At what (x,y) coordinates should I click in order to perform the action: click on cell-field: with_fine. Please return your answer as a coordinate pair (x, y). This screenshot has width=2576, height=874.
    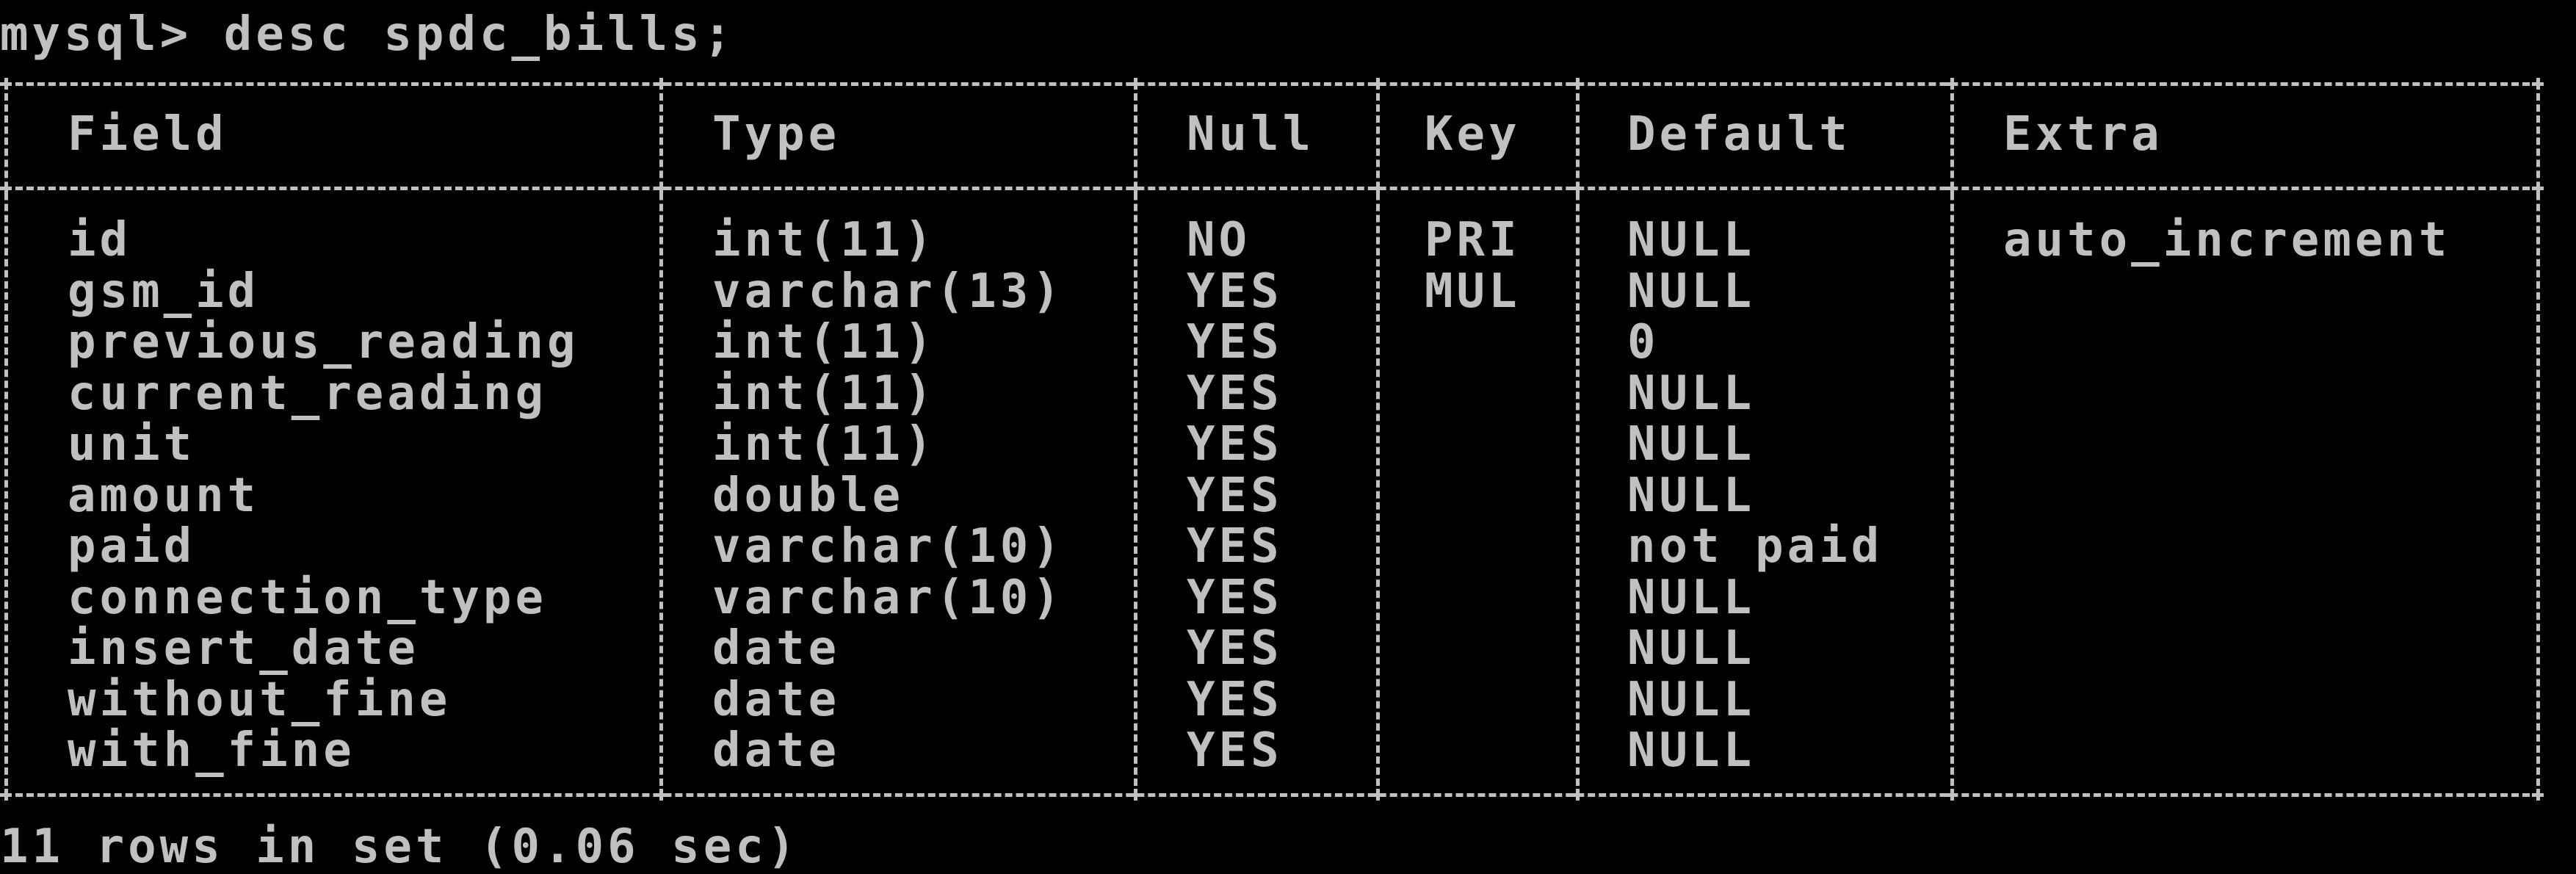
    Looking at the image, I should click on (211, 750).